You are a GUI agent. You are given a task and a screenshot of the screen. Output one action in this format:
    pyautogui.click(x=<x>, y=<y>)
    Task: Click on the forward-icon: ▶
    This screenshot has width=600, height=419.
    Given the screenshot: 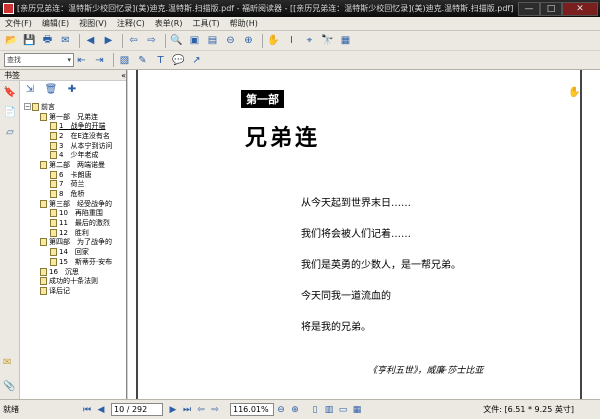 What is the action you would take?
    pyautogui.click(x=108, y=40)
    